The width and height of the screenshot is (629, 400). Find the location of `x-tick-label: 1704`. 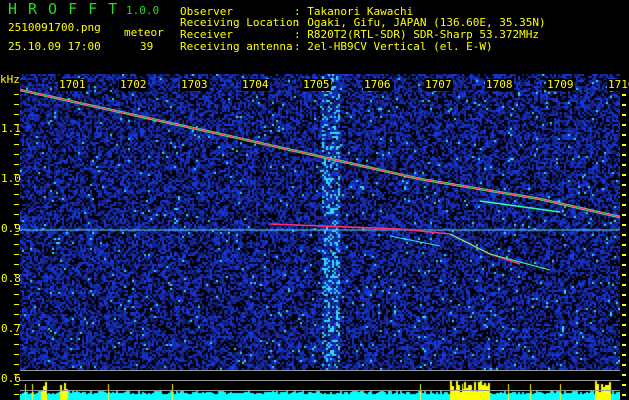

x-tick-label: 1704 is located at coordinates (255, 84).